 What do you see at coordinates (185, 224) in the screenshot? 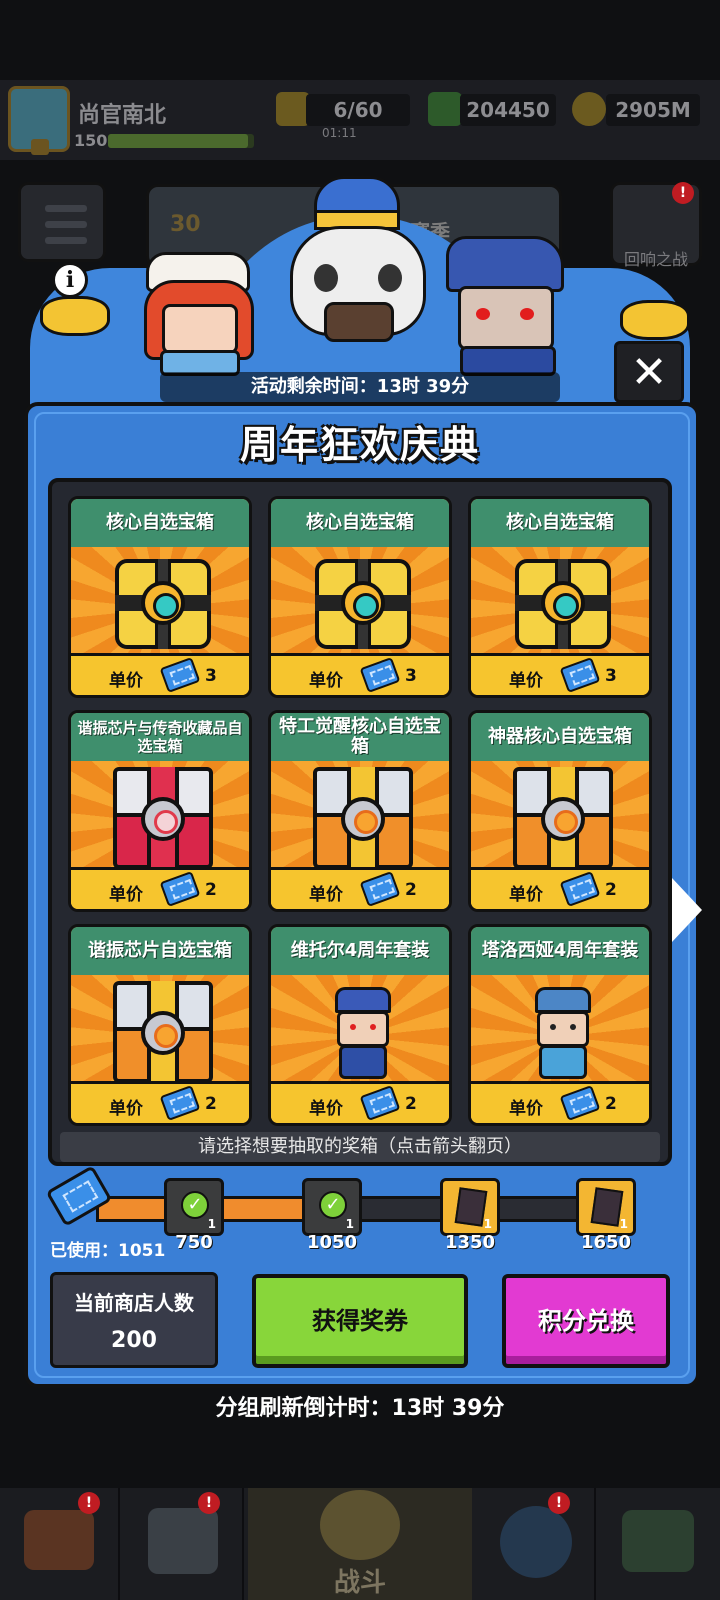
I see `season-level: 30` at bounding box center [185, 224].